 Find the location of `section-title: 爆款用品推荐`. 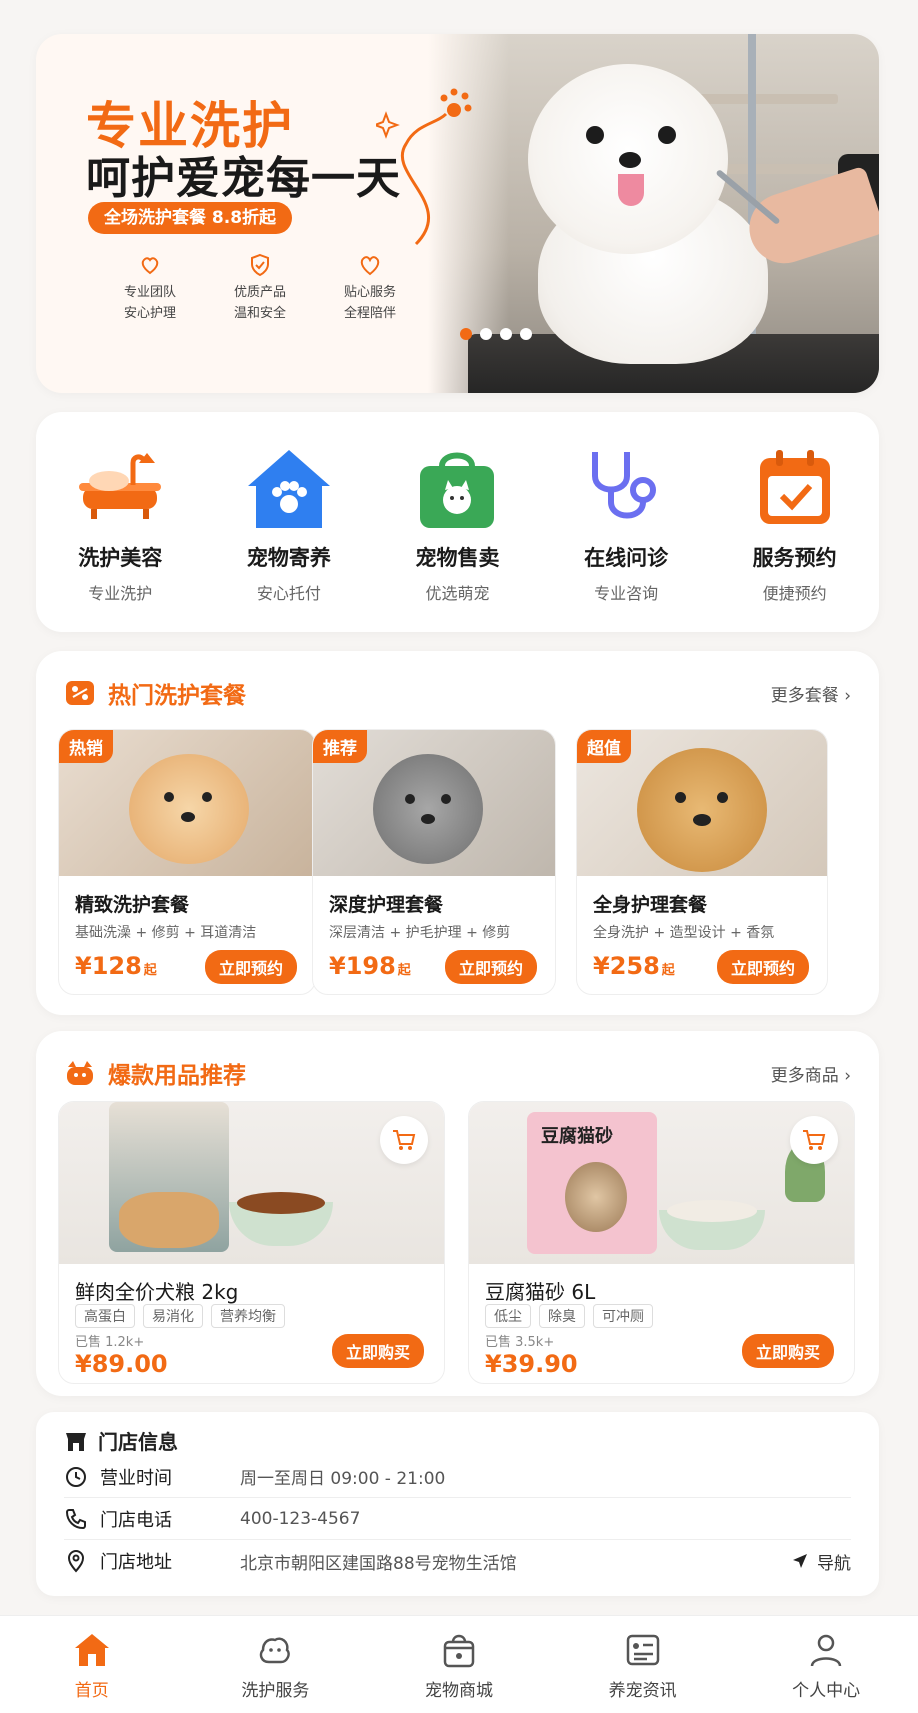

section-title: 爆款用品推荐 is located at coordinates (177, 1076).